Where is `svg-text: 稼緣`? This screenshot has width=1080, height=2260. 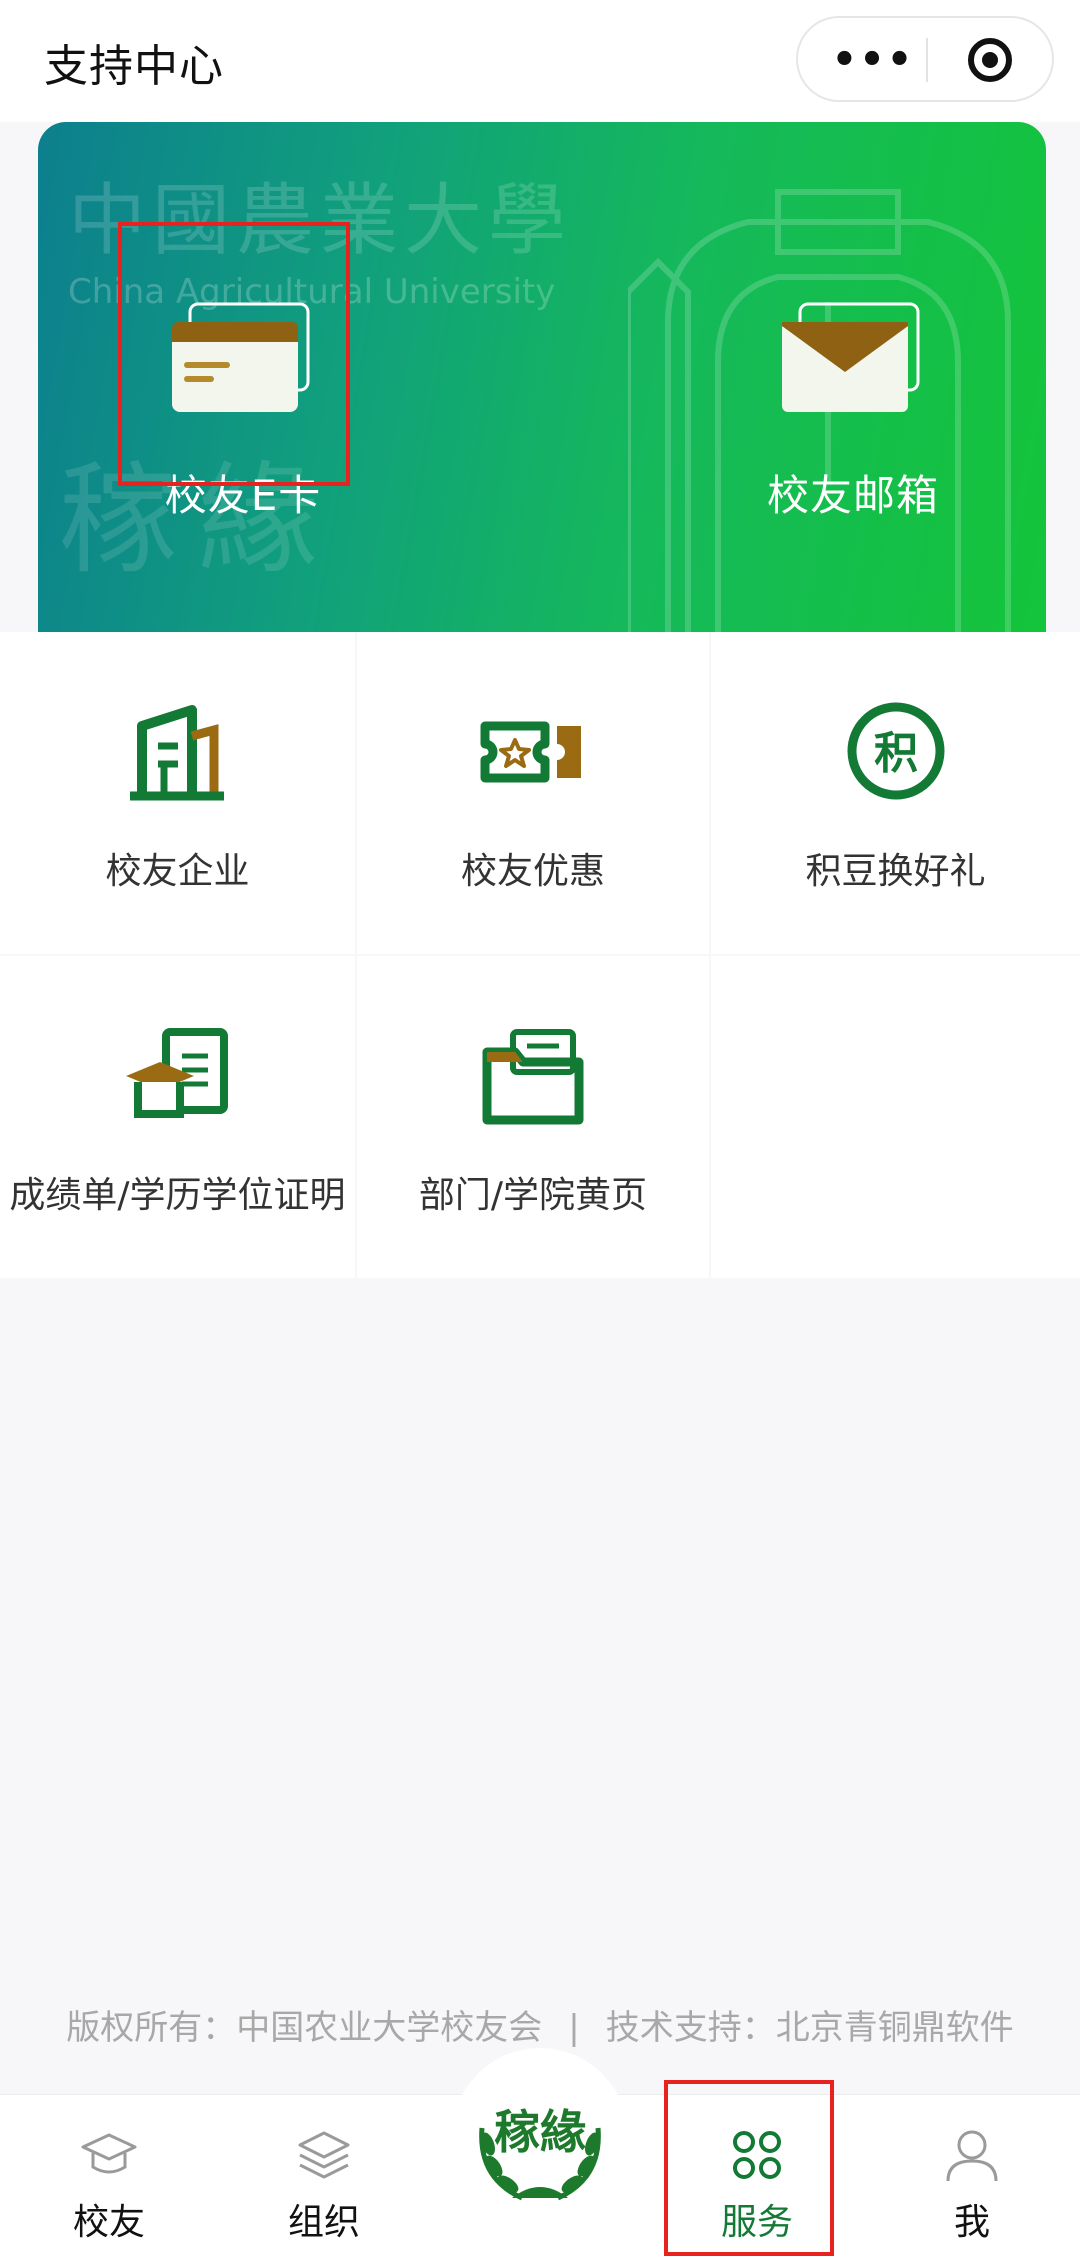
svg-text: 稼緣 is located at coordinates (540, 2132).